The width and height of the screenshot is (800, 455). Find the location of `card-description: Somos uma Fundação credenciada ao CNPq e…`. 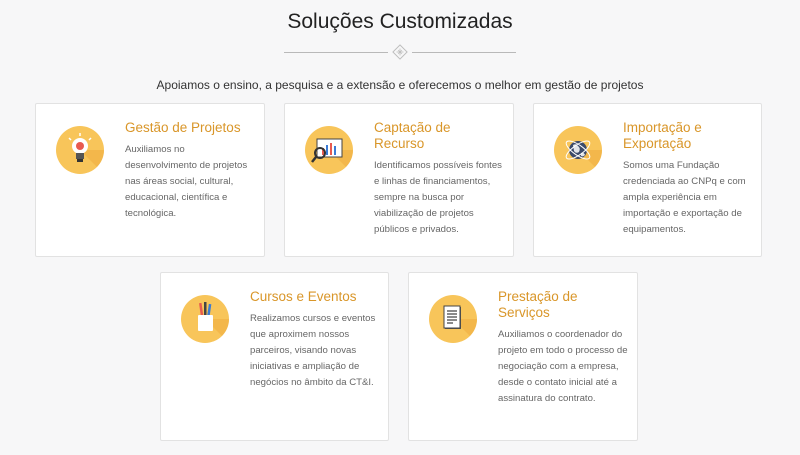

card-description: Somos uma Fundação credenciada ao CNPq e… is located at coordinates (684, 197).